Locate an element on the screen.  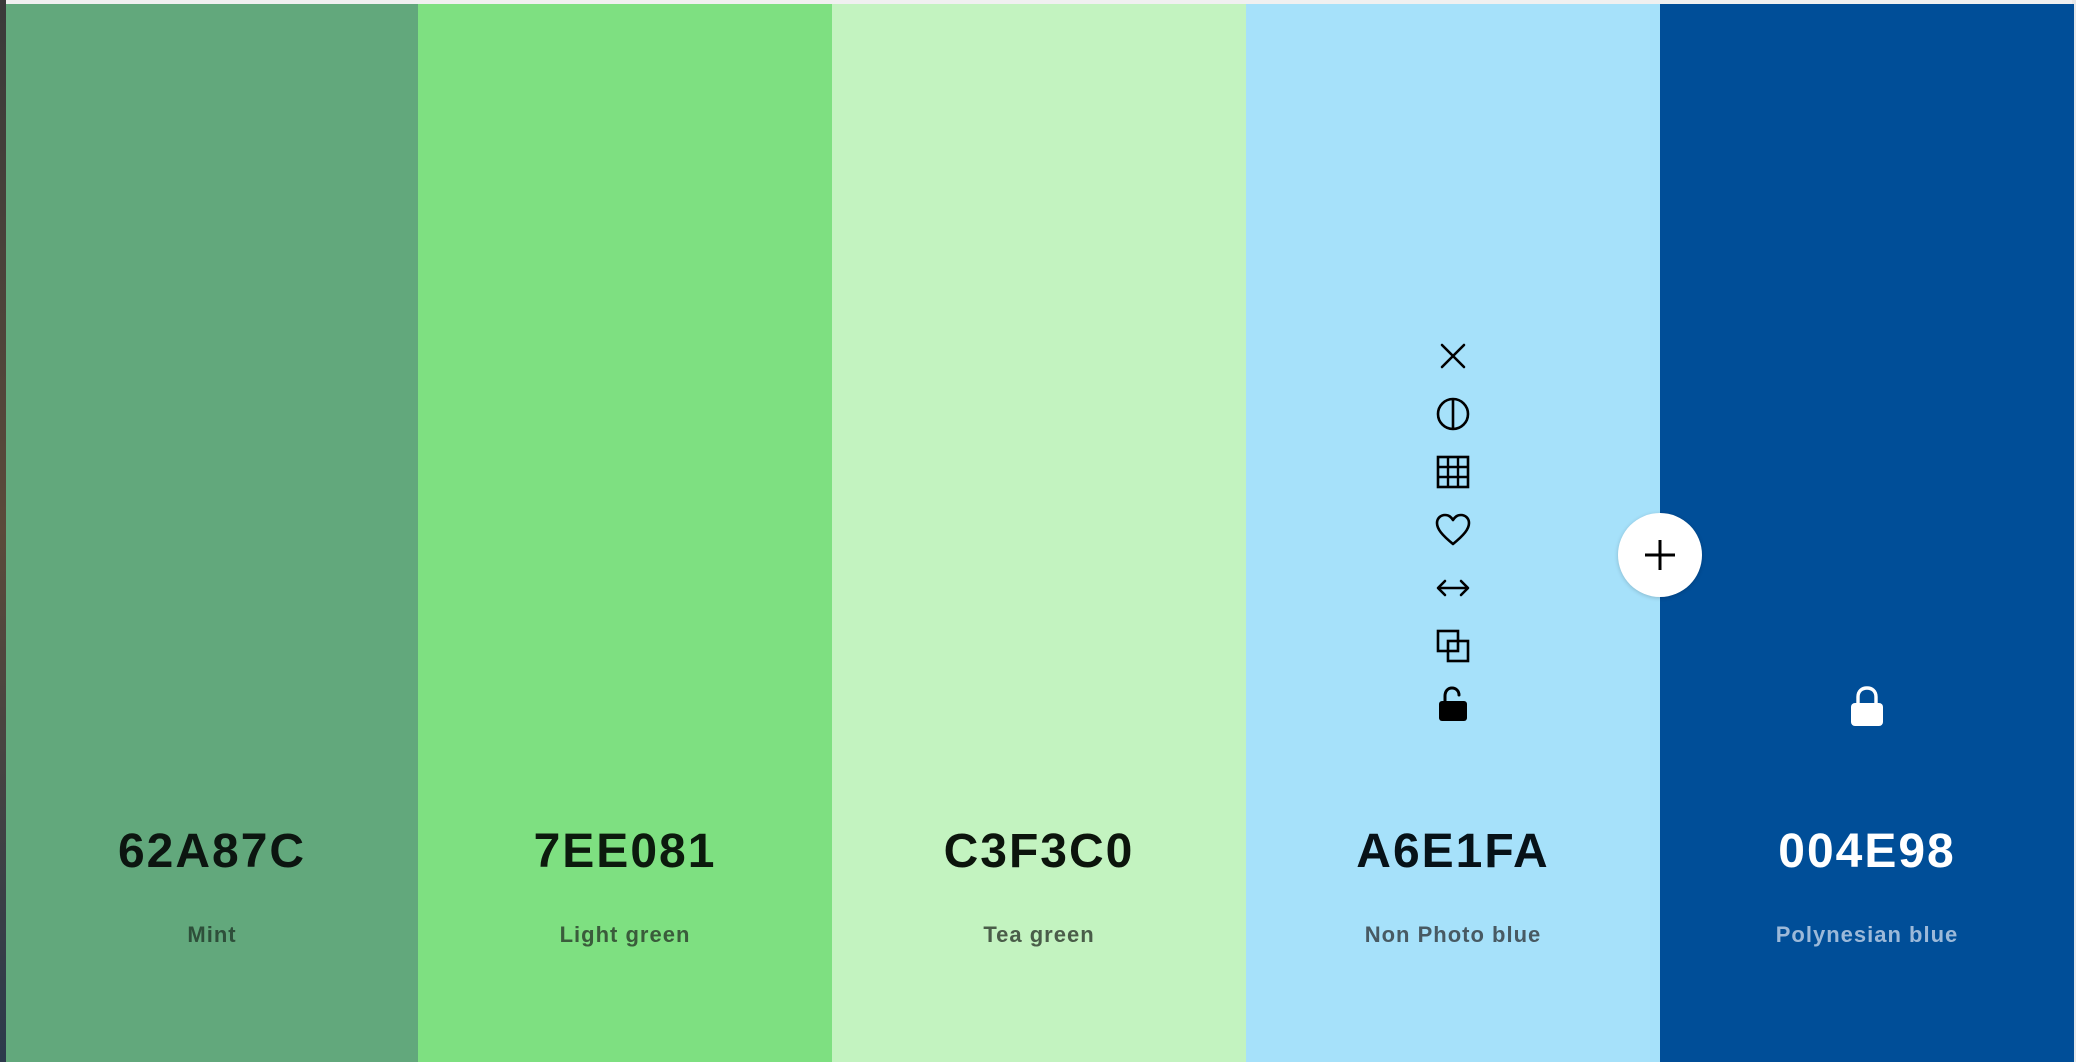
plus-icon is located at coordinates (1660, 555).